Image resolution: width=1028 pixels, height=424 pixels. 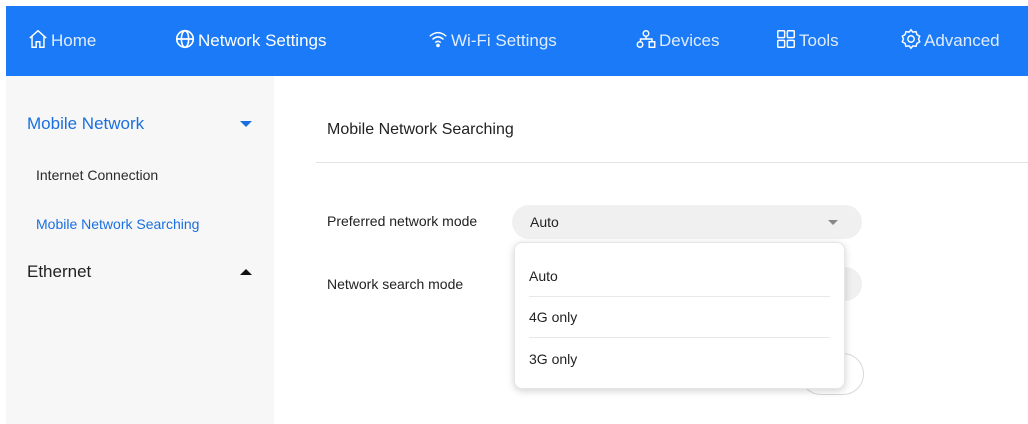 What do you see at coordinates (39, 41) in the screenshot?
I see `home-icon` at bounding box center [39, 41].